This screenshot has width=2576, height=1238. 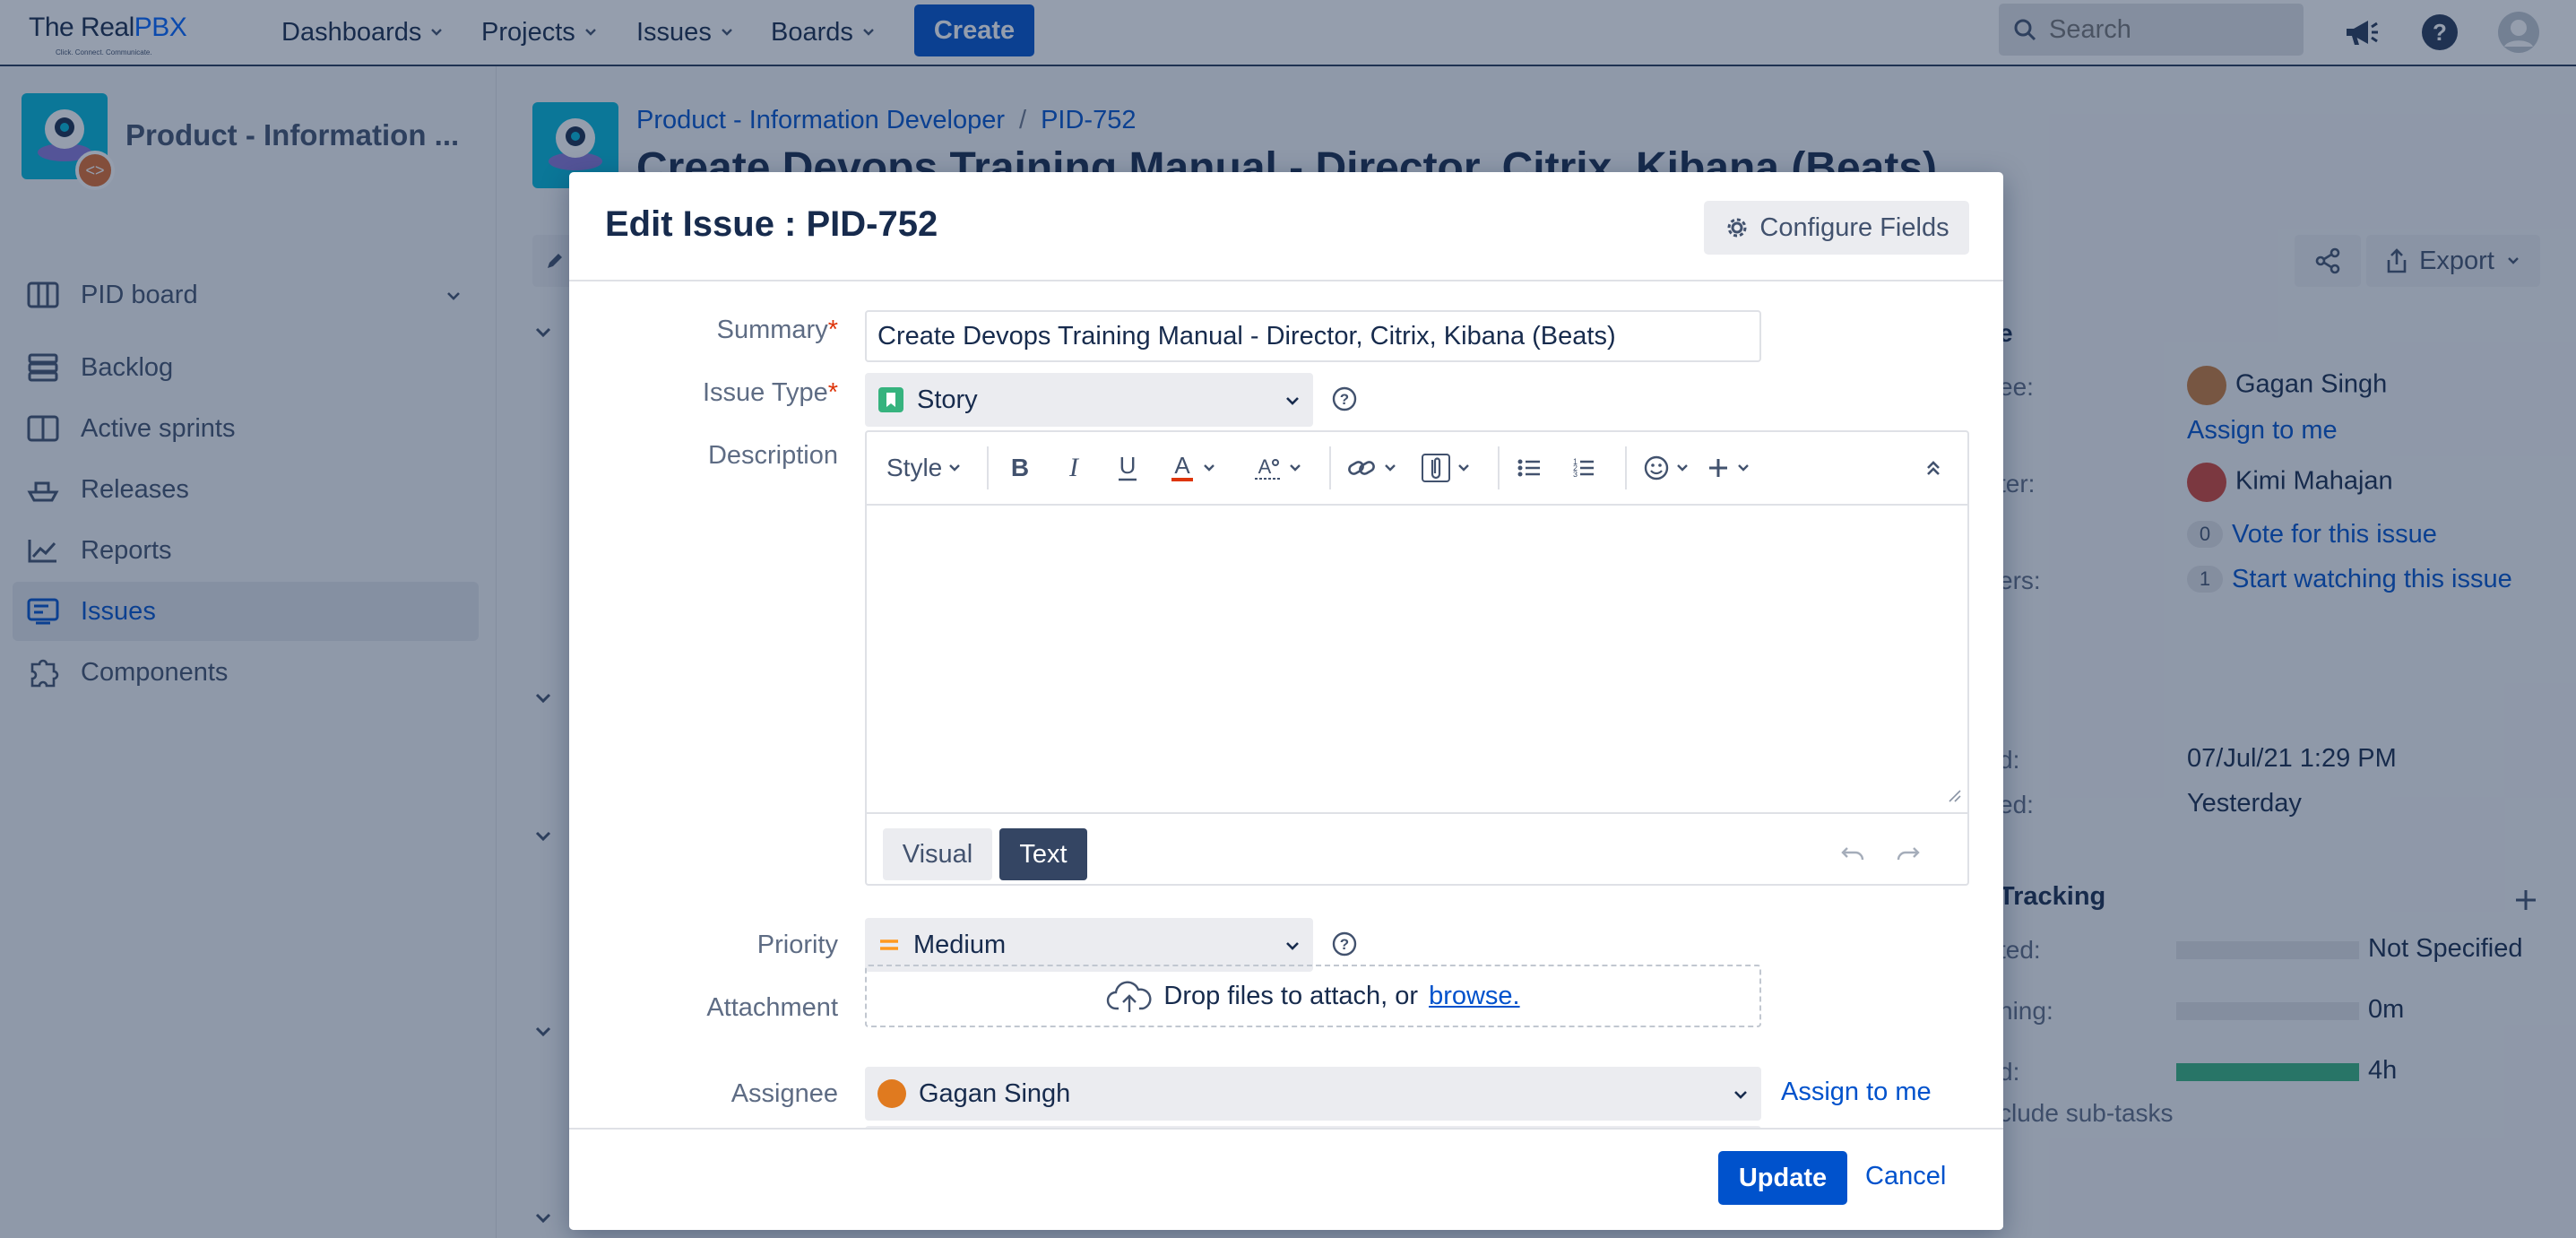 I want to click on text-color-button: A, so click(x=1192, y=468).